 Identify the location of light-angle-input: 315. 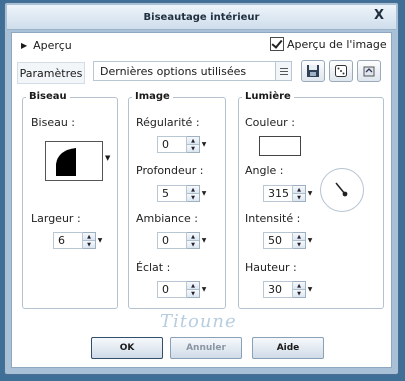
(278, 193).